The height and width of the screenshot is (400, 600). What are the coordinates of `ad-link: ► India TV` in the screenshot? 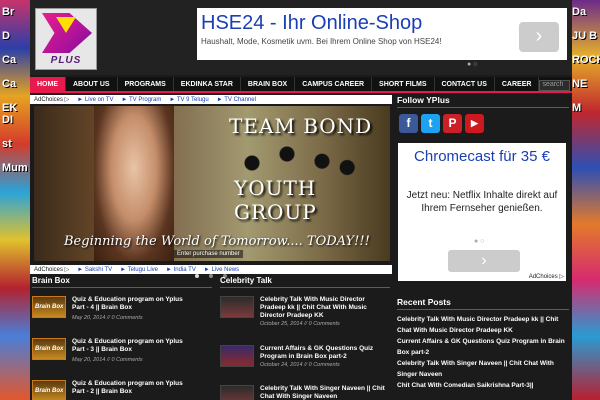 It's located at (181, 270).